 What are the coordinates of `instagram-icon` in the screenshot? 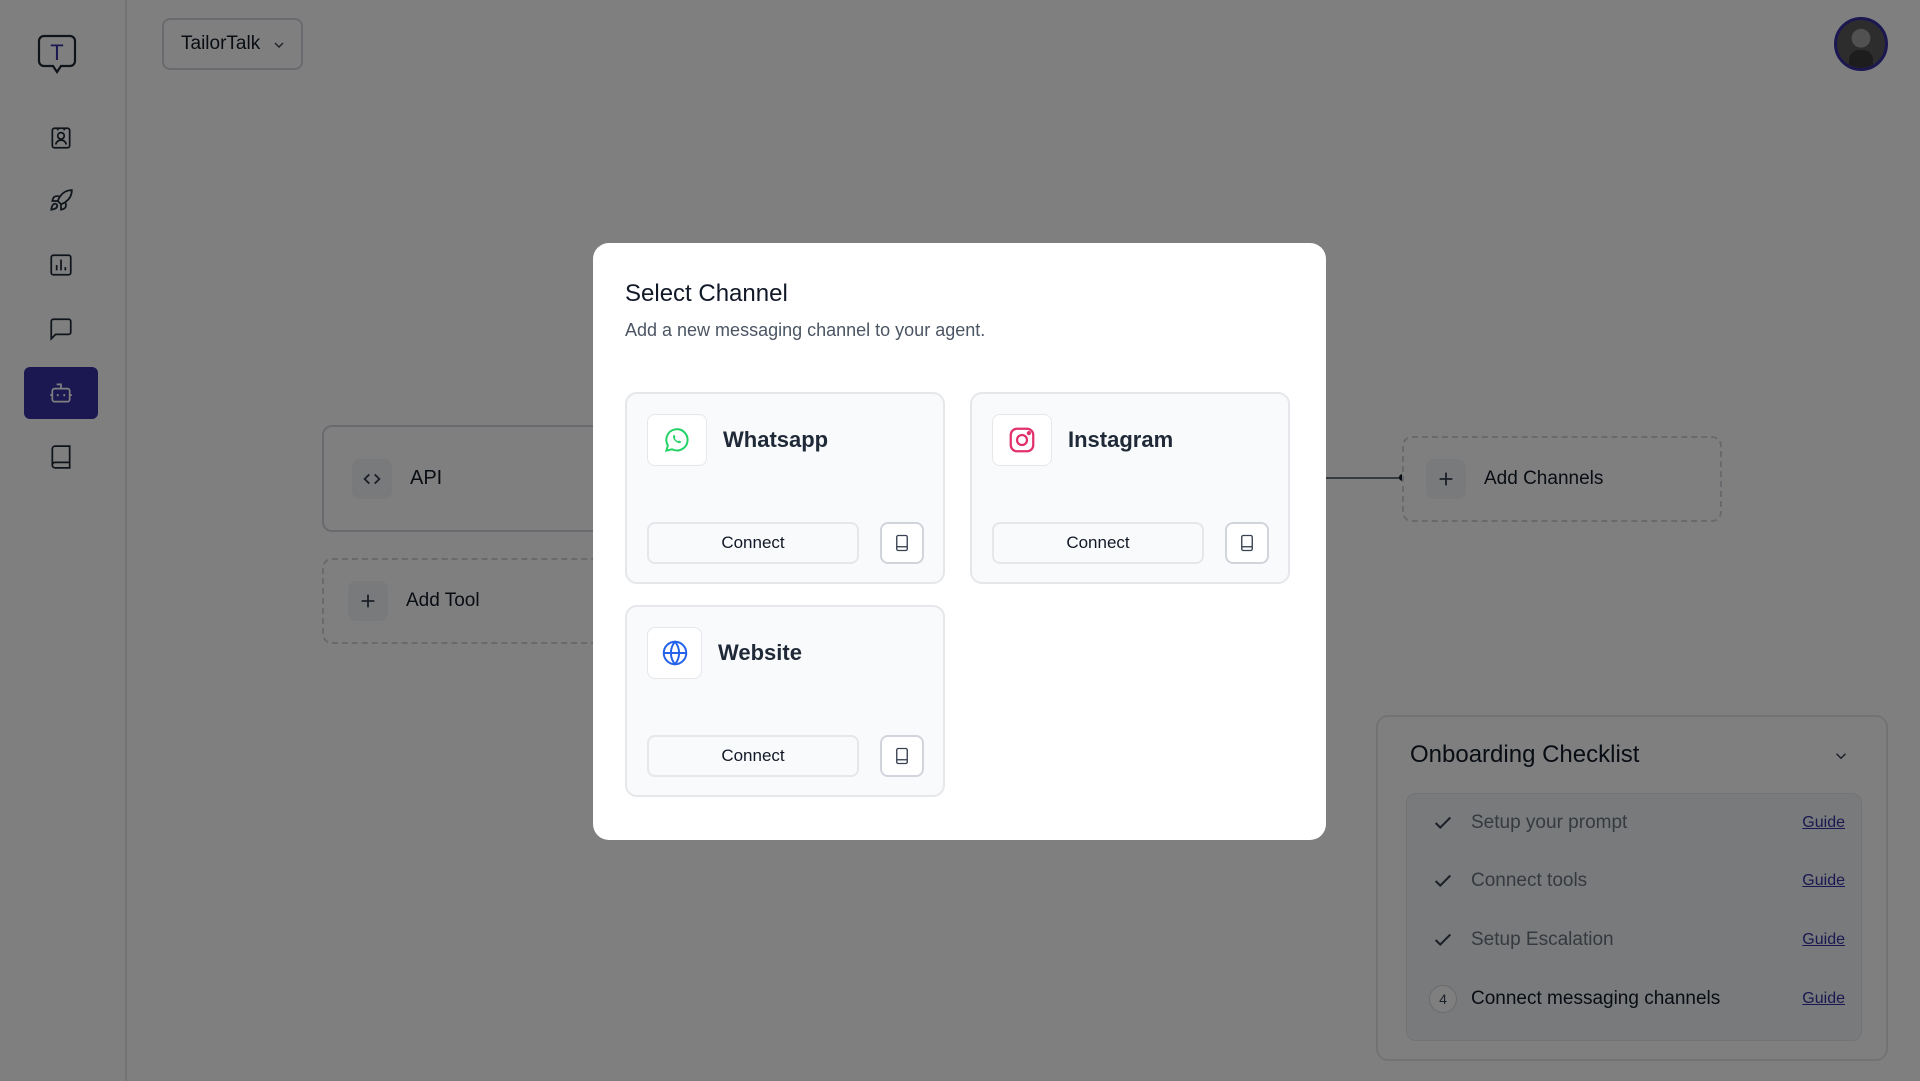 It's located at (1022, 440).